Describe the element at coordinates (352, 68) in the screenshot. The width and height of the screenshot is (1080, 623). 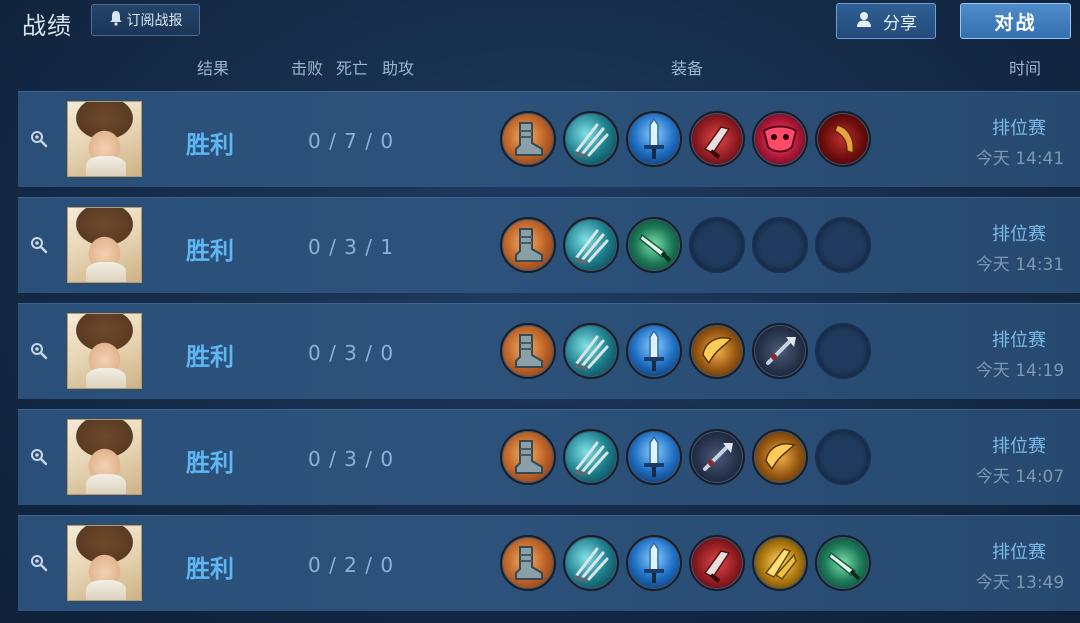
I see `column-header-deaths: 死亡` at that location.